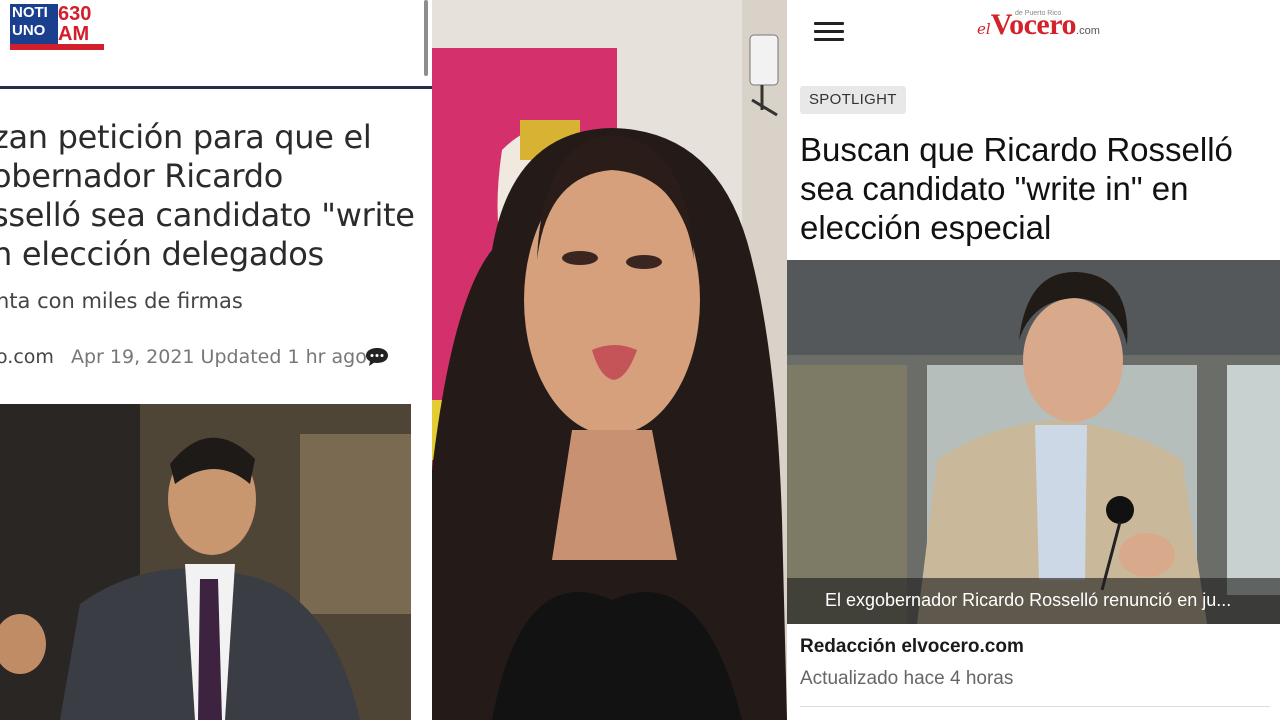 Image resolution: width=1280 pixels, height=720 pixels. What do you see at coordinates (829, 32) in the screenshot?
I see `menu-icon` at bounding box center [829, 32].